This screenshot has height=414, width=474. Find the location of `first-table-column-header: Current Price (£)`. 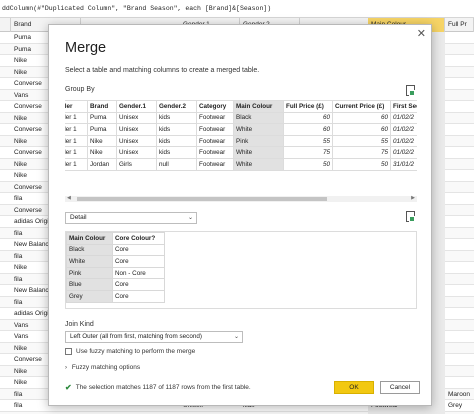

first-table-column-header: Current Price (£) is located at coordinates (361, 106).